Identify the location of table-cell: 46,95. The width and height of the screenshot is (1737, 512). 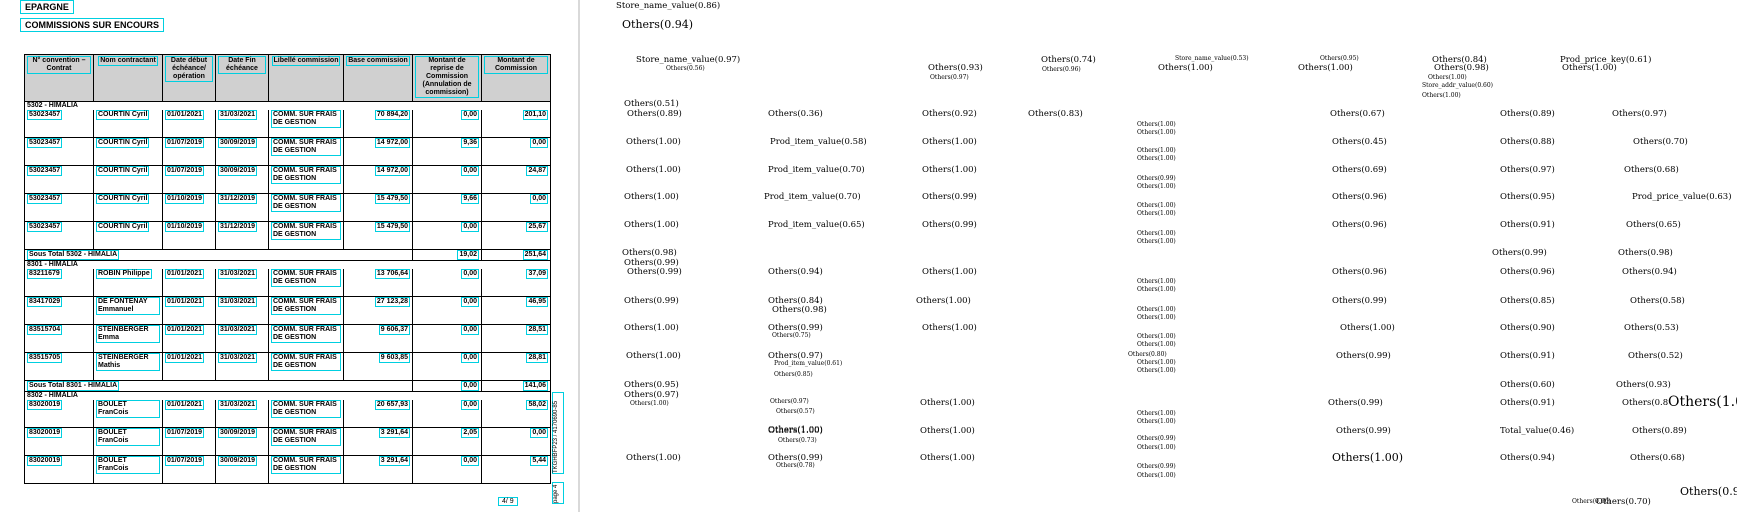
(516, 310).